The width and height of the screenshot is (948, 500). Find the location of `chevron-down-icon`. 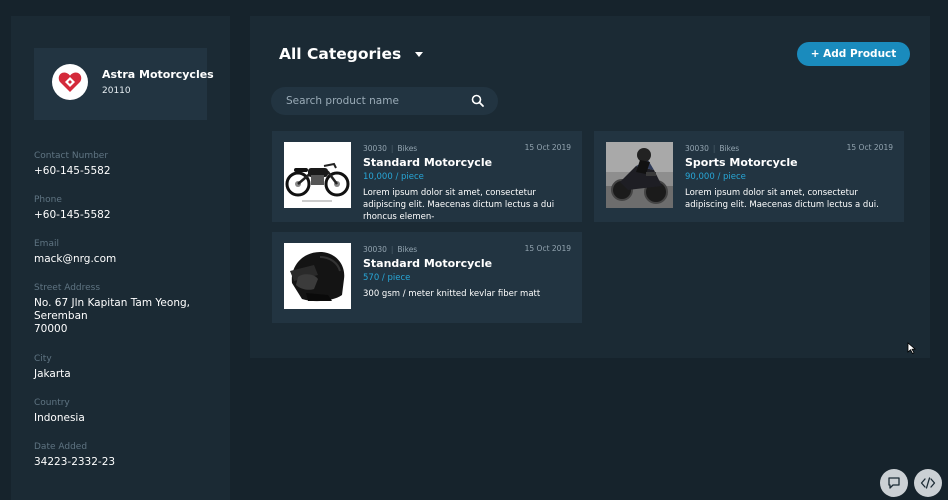

chevron-down-icon is located at coordinates (419, 54).